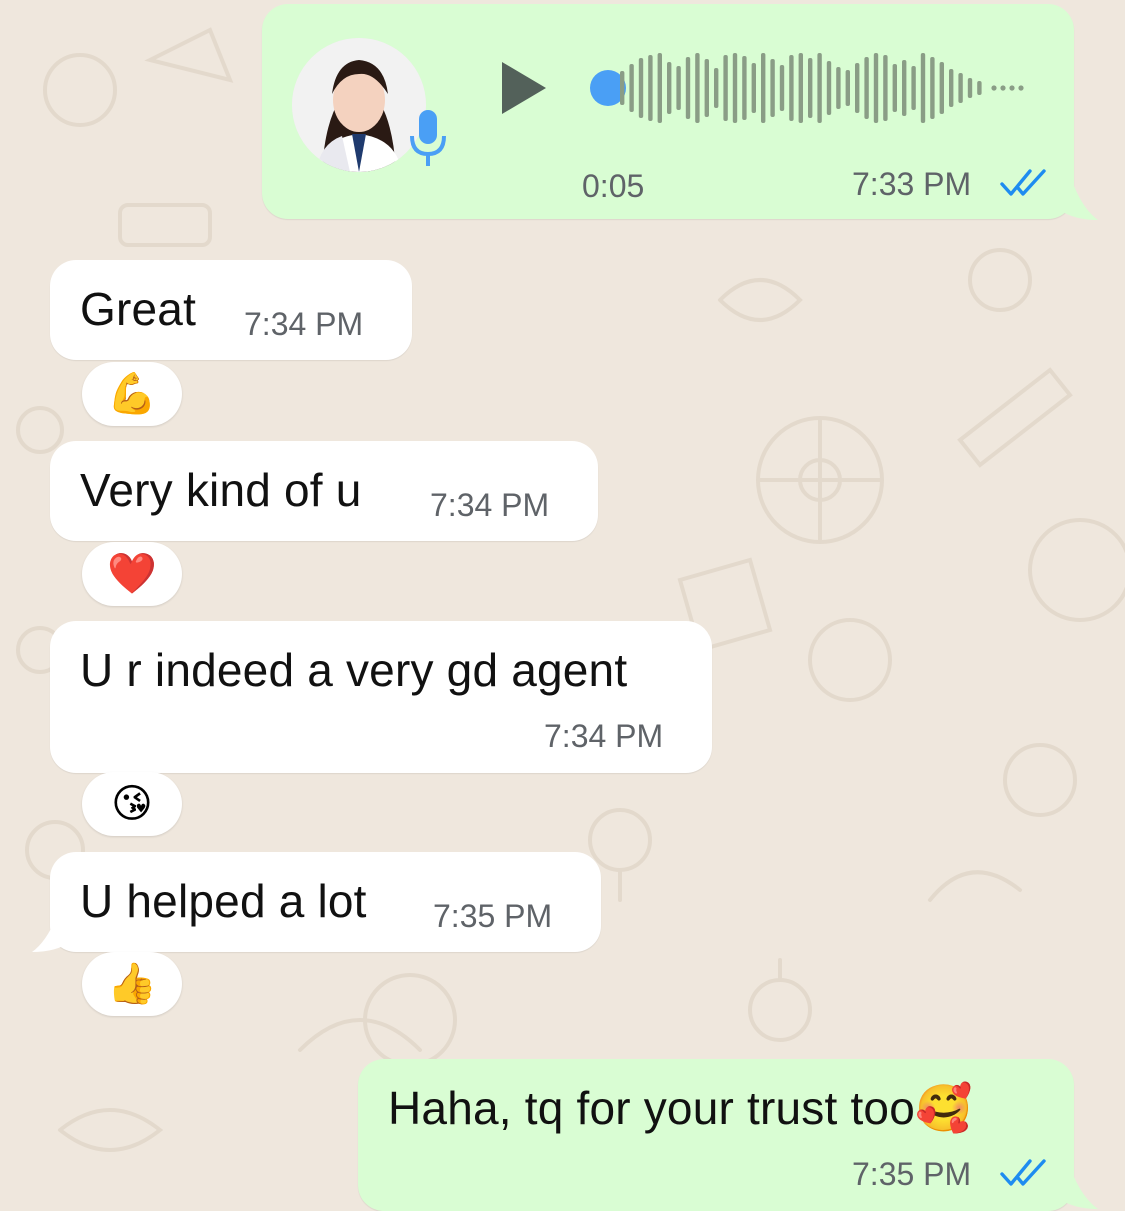 Image resolution: width=1125 pixels, height=1211 pixels. Describe the element at coordinates (680, 1108) in the screenshot. I see `message-text: Haha, tq for your trust too🥰` at that location.